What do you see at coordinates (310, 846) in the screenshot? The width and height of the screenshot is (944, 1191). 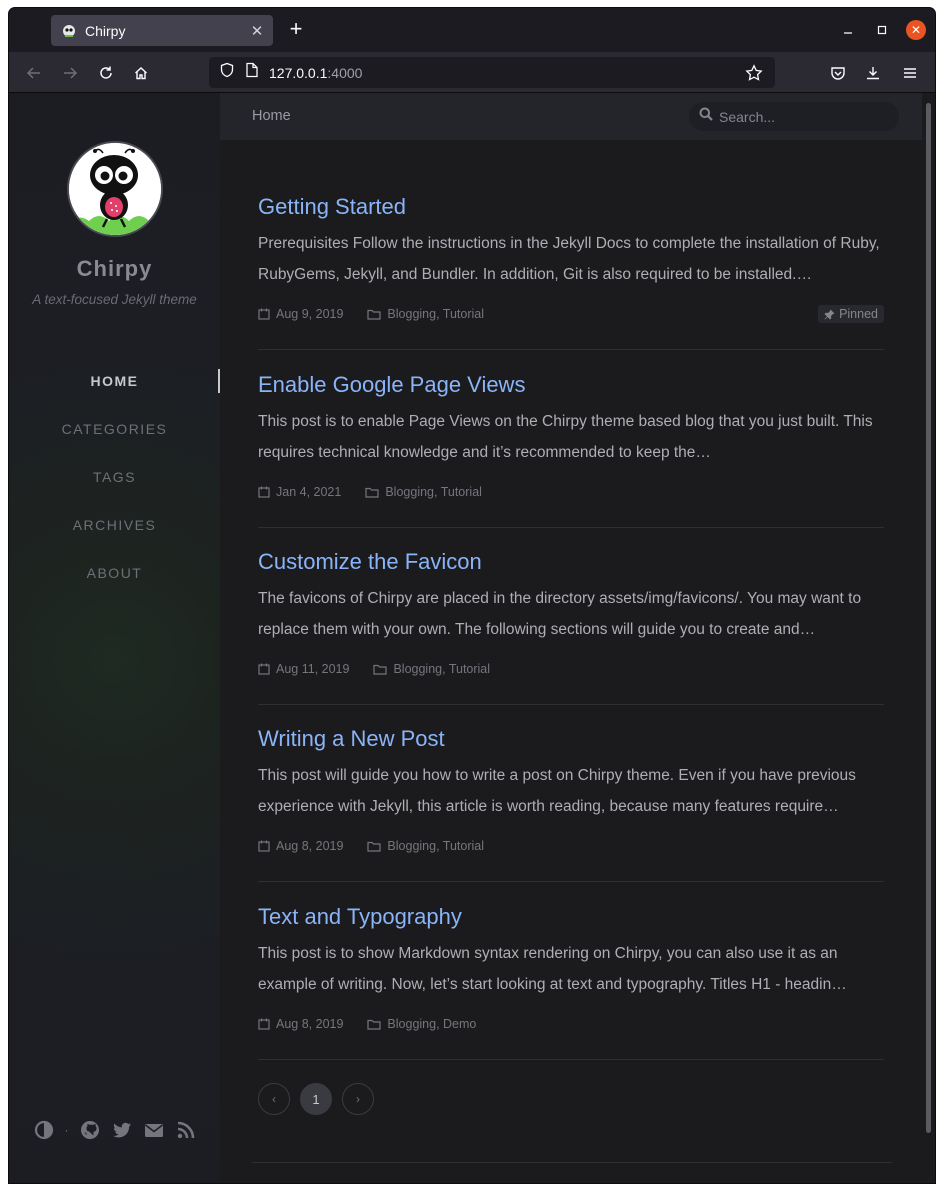 I see `post-date-text: Aug 8, 2019` at bounding box center [310, 846].